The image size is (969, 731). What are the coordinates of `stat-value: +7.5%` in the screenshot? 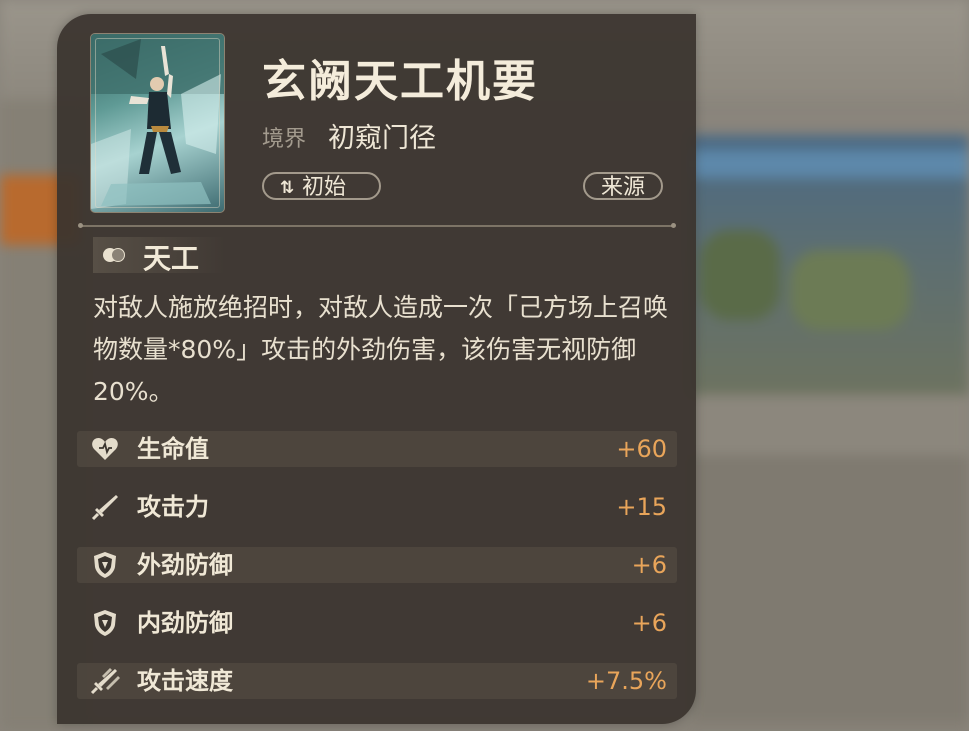 It's located at (626, 681).